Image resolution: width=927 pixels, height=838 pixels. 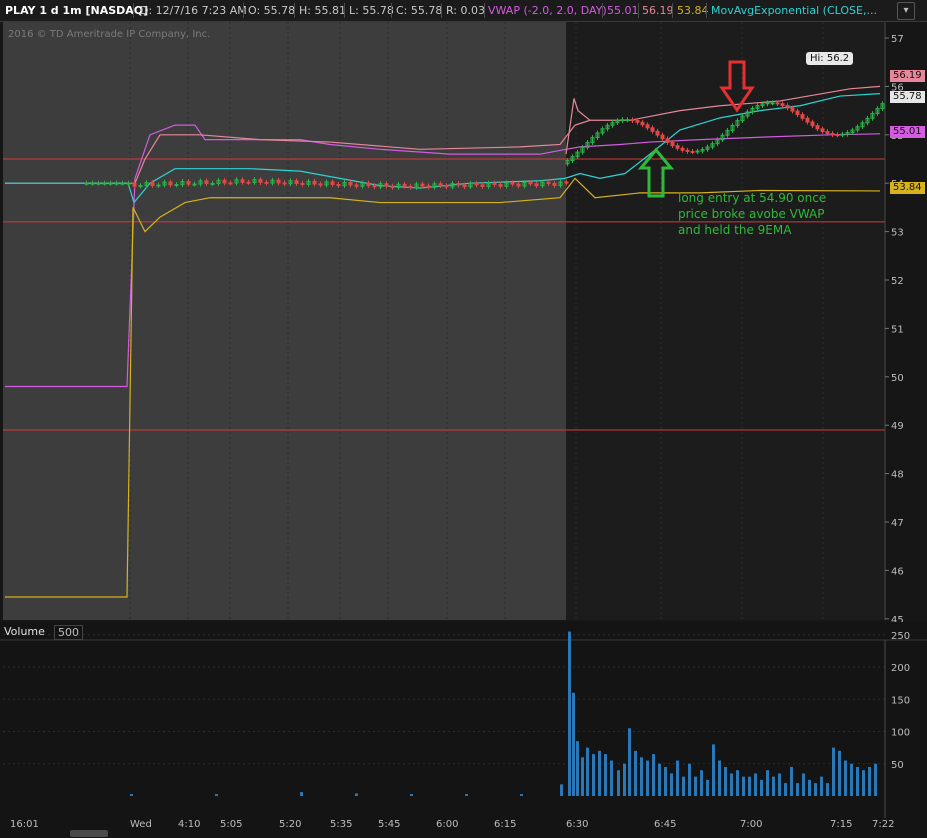 I want to click on time-axis-label: 7:15, so click(x=841, y=824).